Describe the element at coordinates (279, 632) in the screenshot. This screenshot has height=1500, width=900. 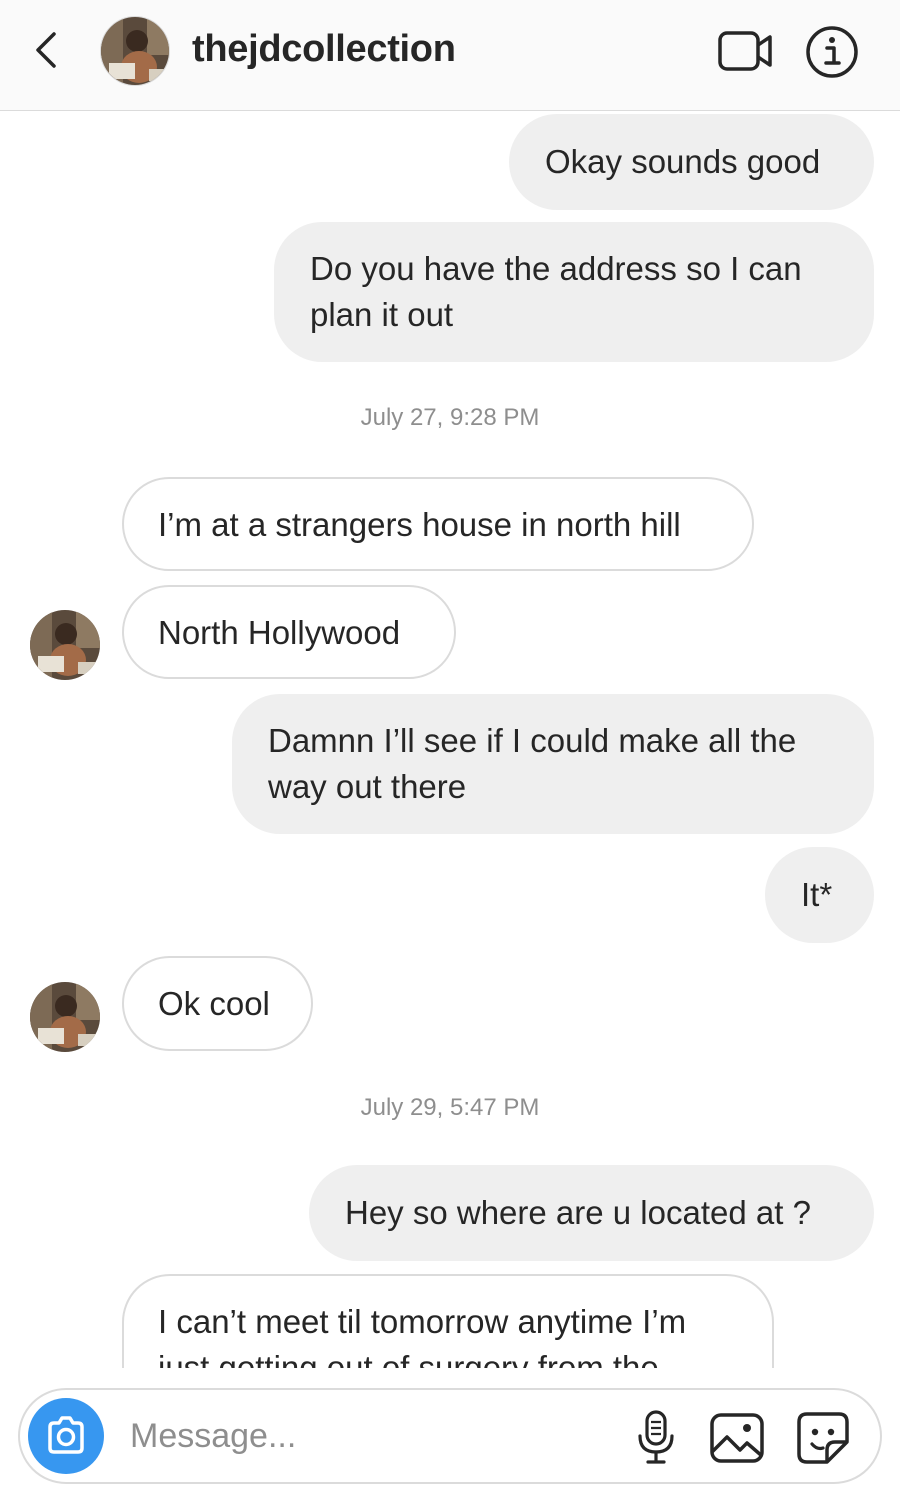
I see `message-text: North Hollywood` at that location.